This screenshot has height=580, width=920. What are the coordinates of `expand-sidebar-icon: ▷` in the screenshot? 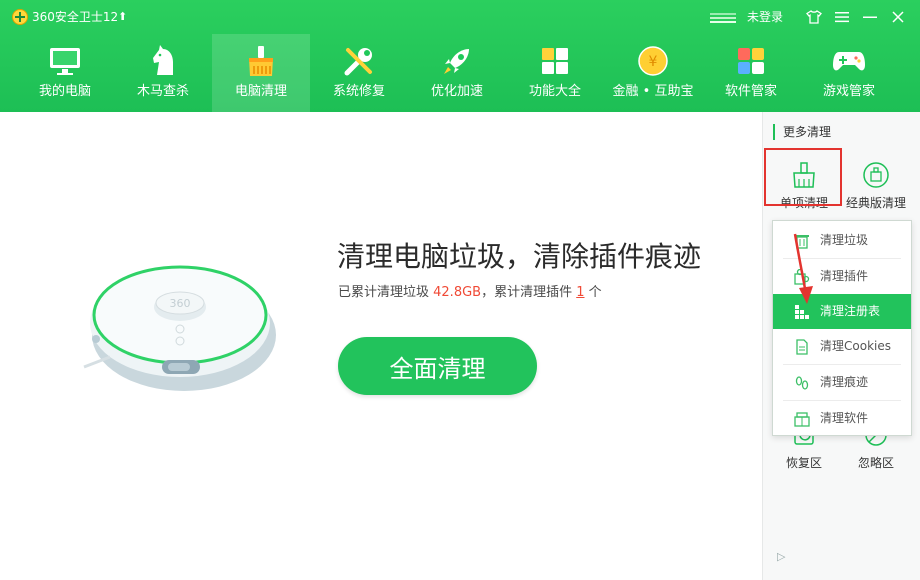 It's located at (781, 556).